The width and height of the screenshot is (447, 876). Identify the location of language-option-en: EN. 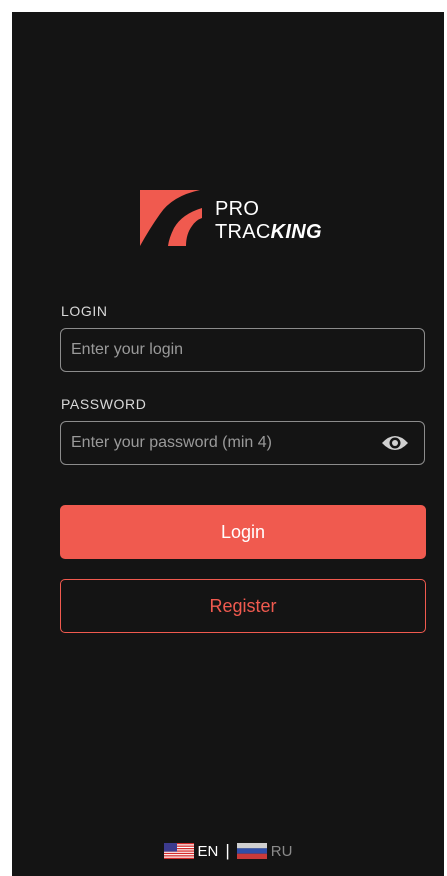
(191, 851).